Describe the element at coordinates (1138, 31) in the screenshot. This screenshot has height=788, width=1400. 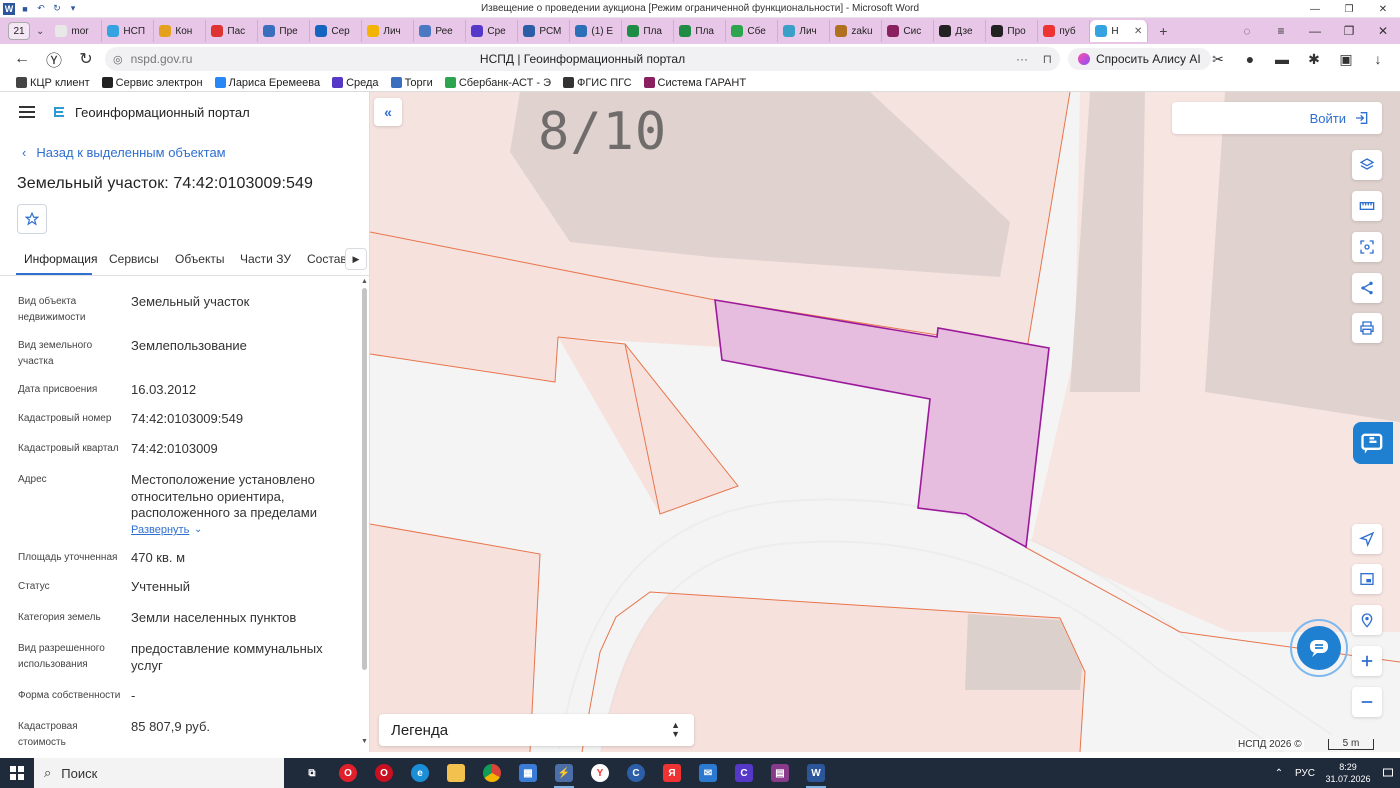
I see `close-tab-icon: ✕` at that location.